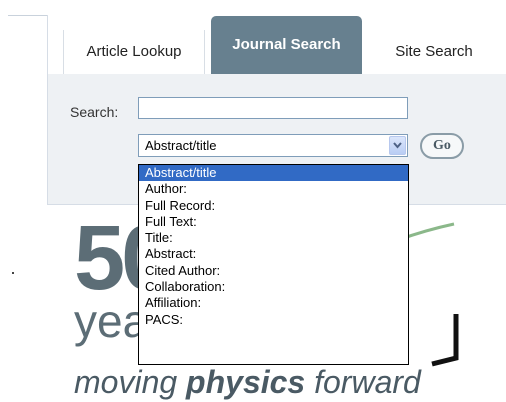 The image size is (506, 402). I want to click on search-label: Search:, so click(94, 112).